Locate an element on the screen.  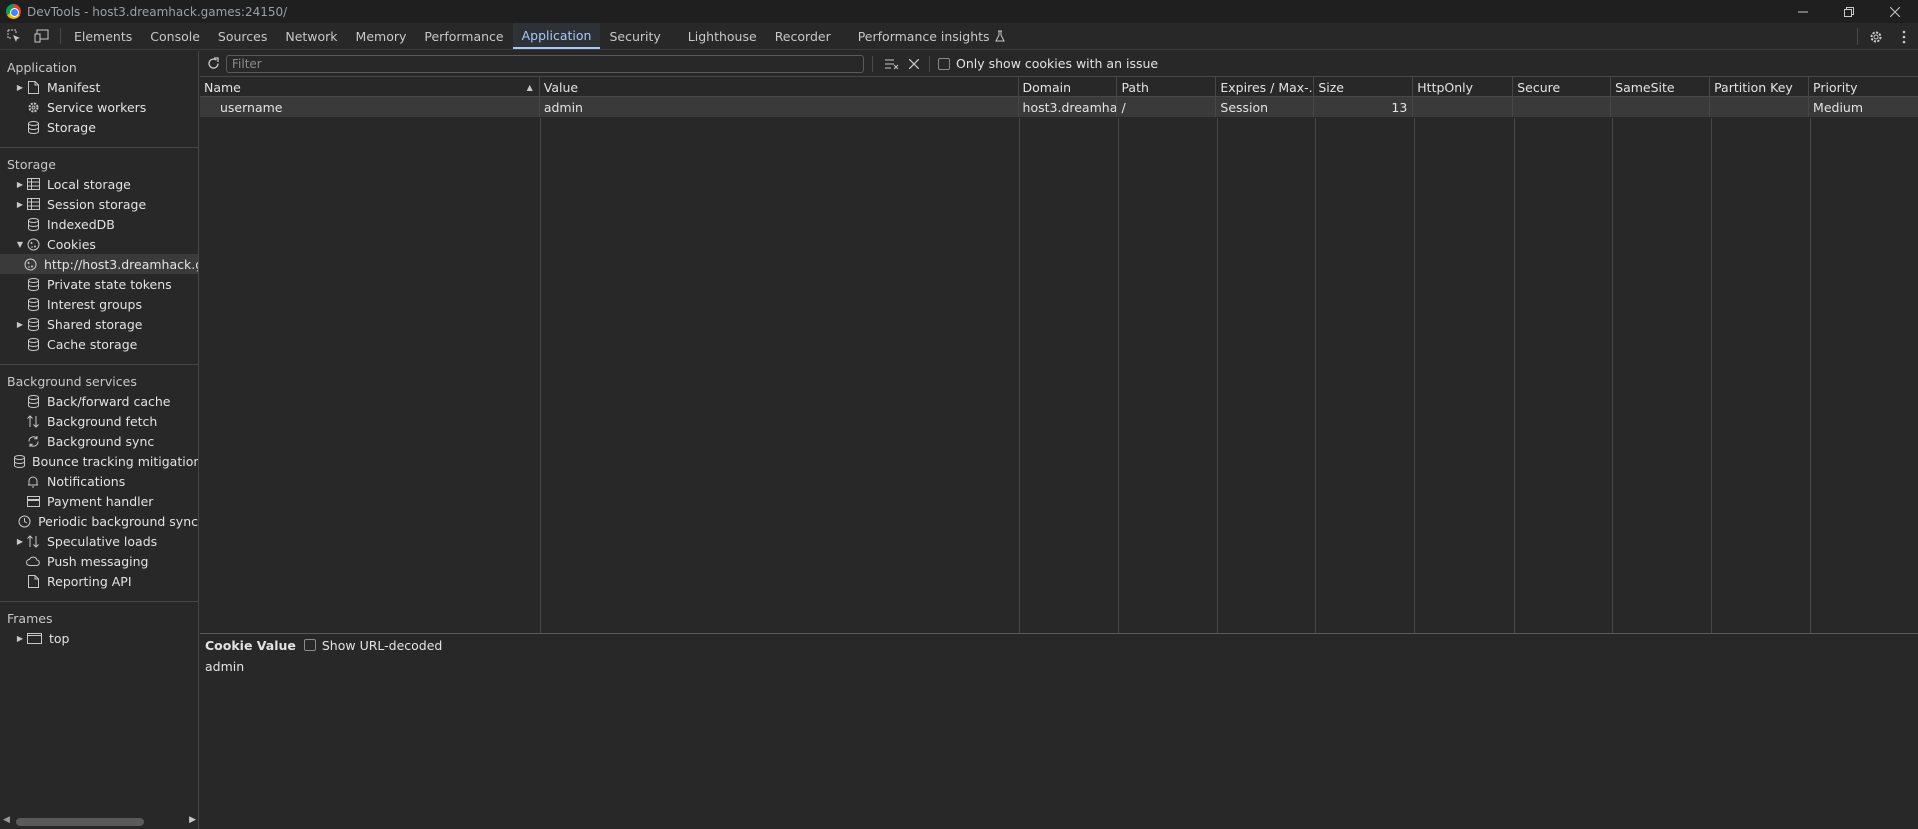
sidebar-item-notifications: Notifications is located at coordinates (99, 481).